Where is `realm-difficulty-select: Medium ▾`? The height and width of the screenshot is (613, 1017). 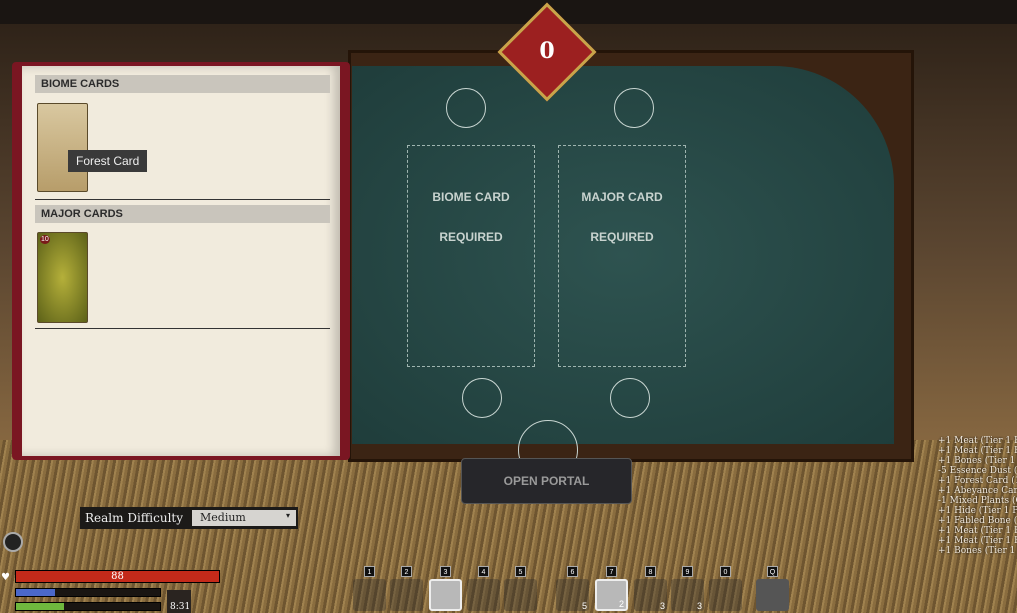
realm-difficulty-select: Medium ▾ is located at coordinates (244, 518).